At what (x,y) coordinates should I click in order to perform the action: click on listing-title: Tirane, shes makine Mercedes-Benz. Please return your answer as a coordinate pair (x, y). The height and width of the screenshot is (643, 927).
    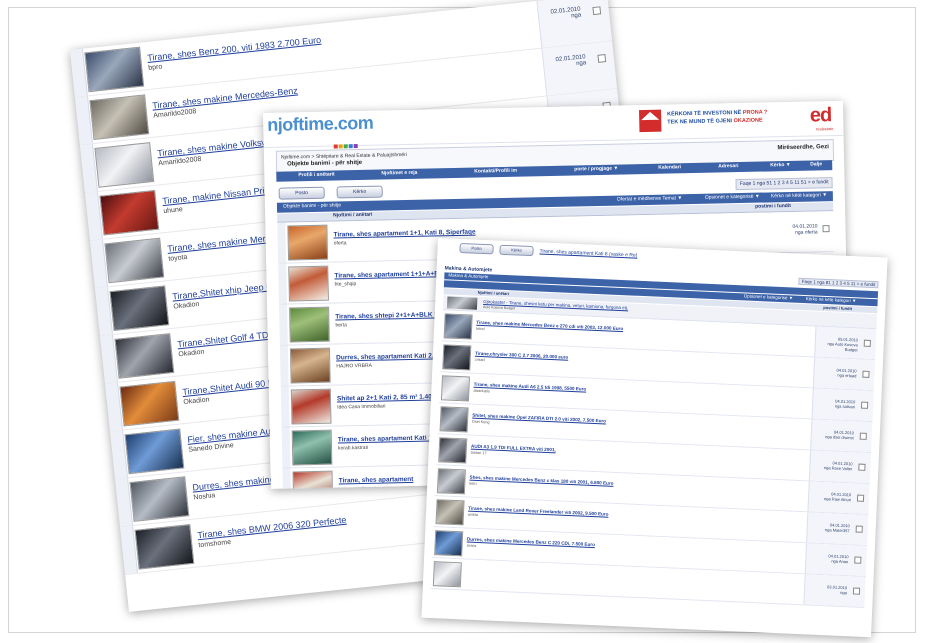
    Looking at the image, I should click on (225, 97).